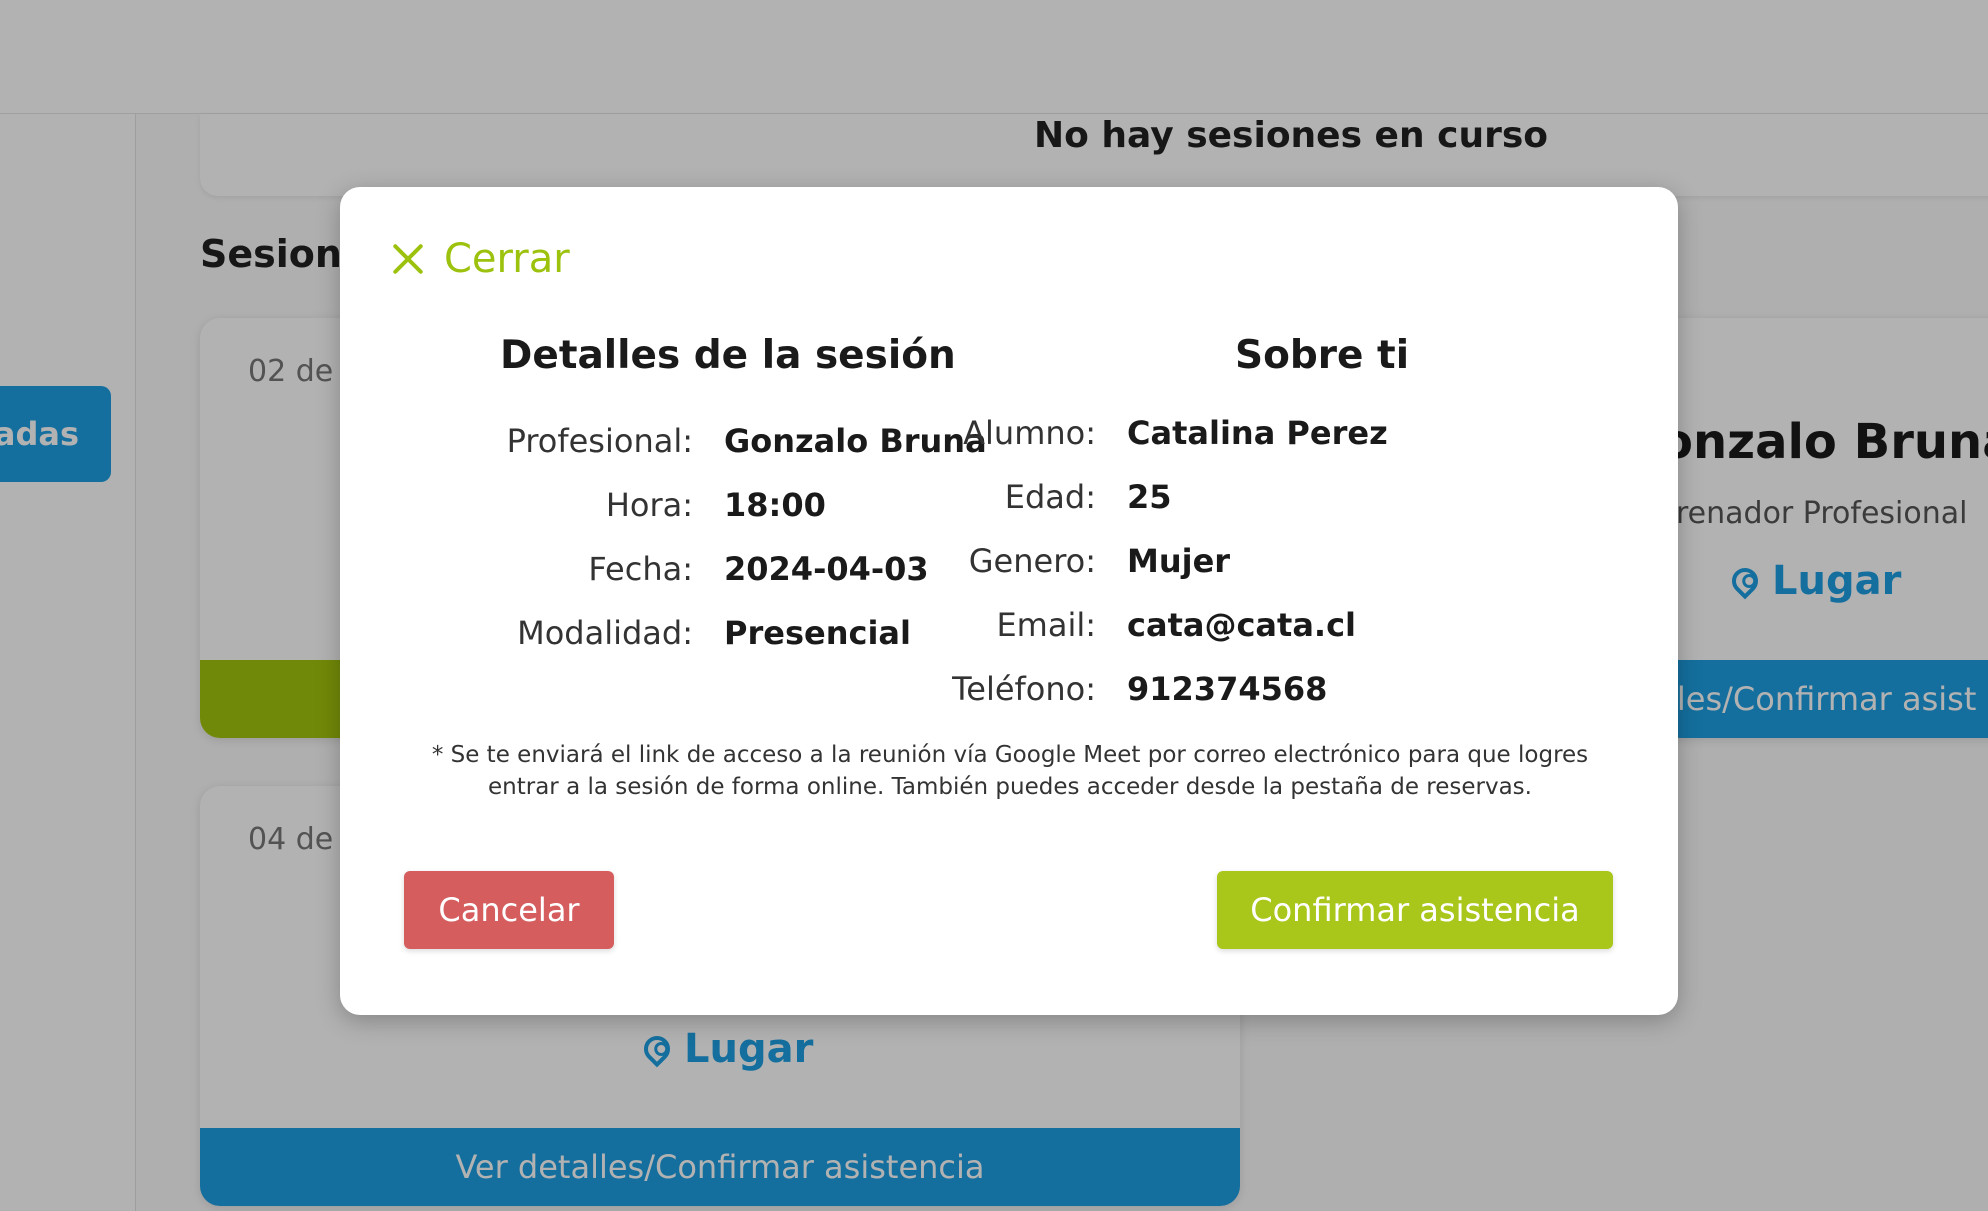 This screenshot has height=1211, width=1988. What do you see at coordinates (507, 259) in the screenshot?
I see `close-label: Cerrar` at bounding box center [507, 259].